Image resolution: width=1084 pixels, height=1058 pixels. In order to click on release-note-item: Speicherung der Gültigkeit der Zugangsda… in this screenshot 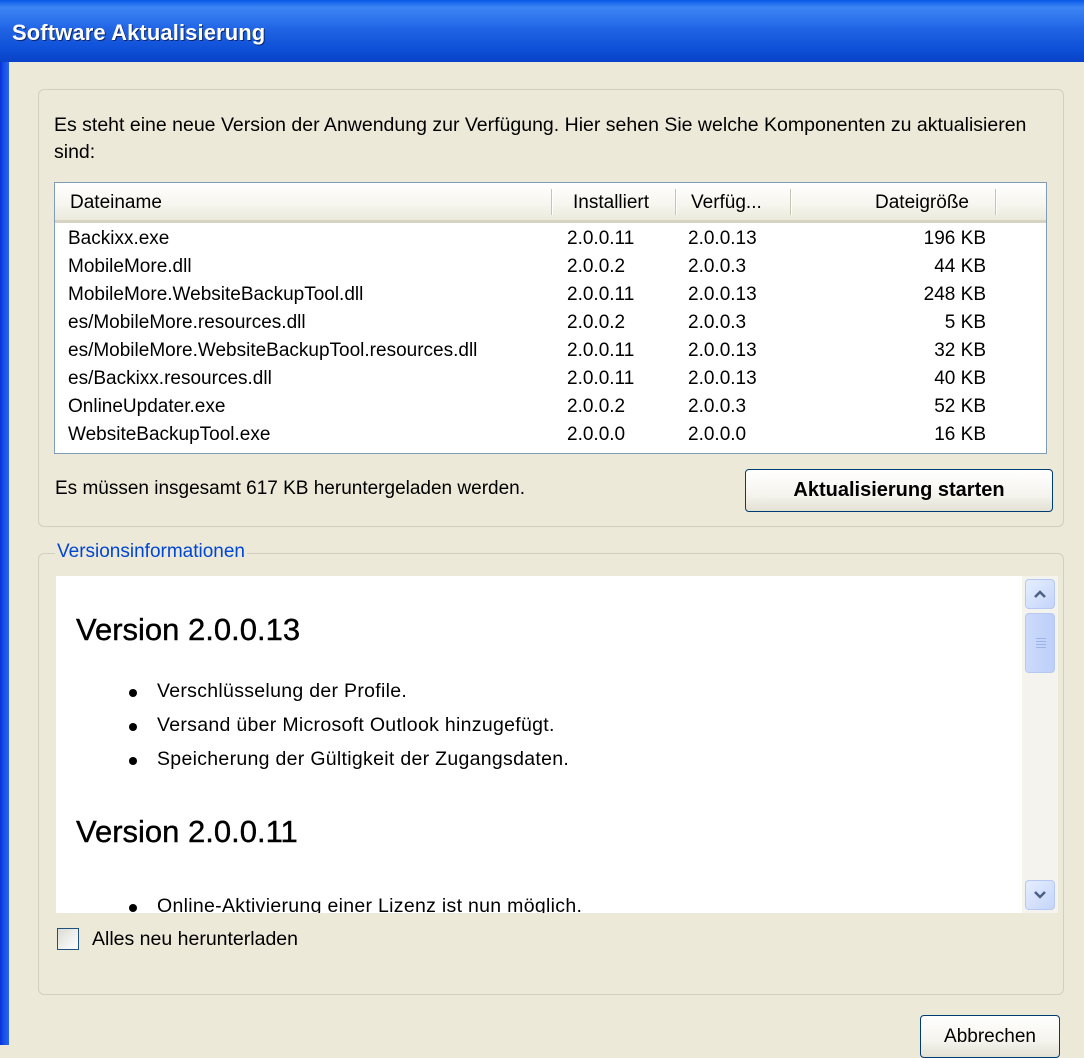, I will do `click(349, 759)`.